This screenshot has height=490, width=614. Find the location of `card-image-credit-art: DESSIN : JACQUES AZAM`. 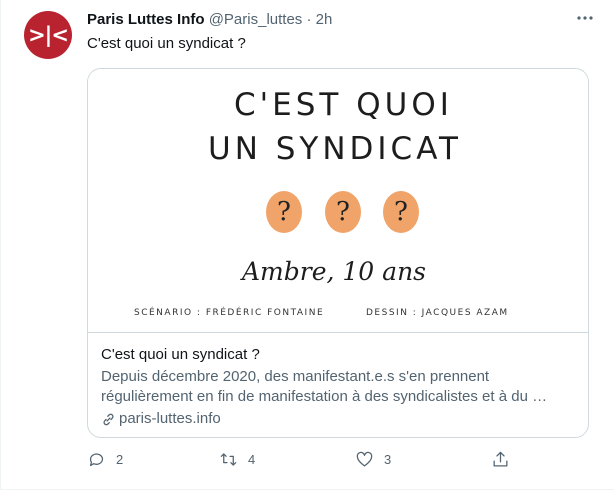

card-image-credit-art: DESSIN : JACQUES AZAM is located at coordinates (437, 313).